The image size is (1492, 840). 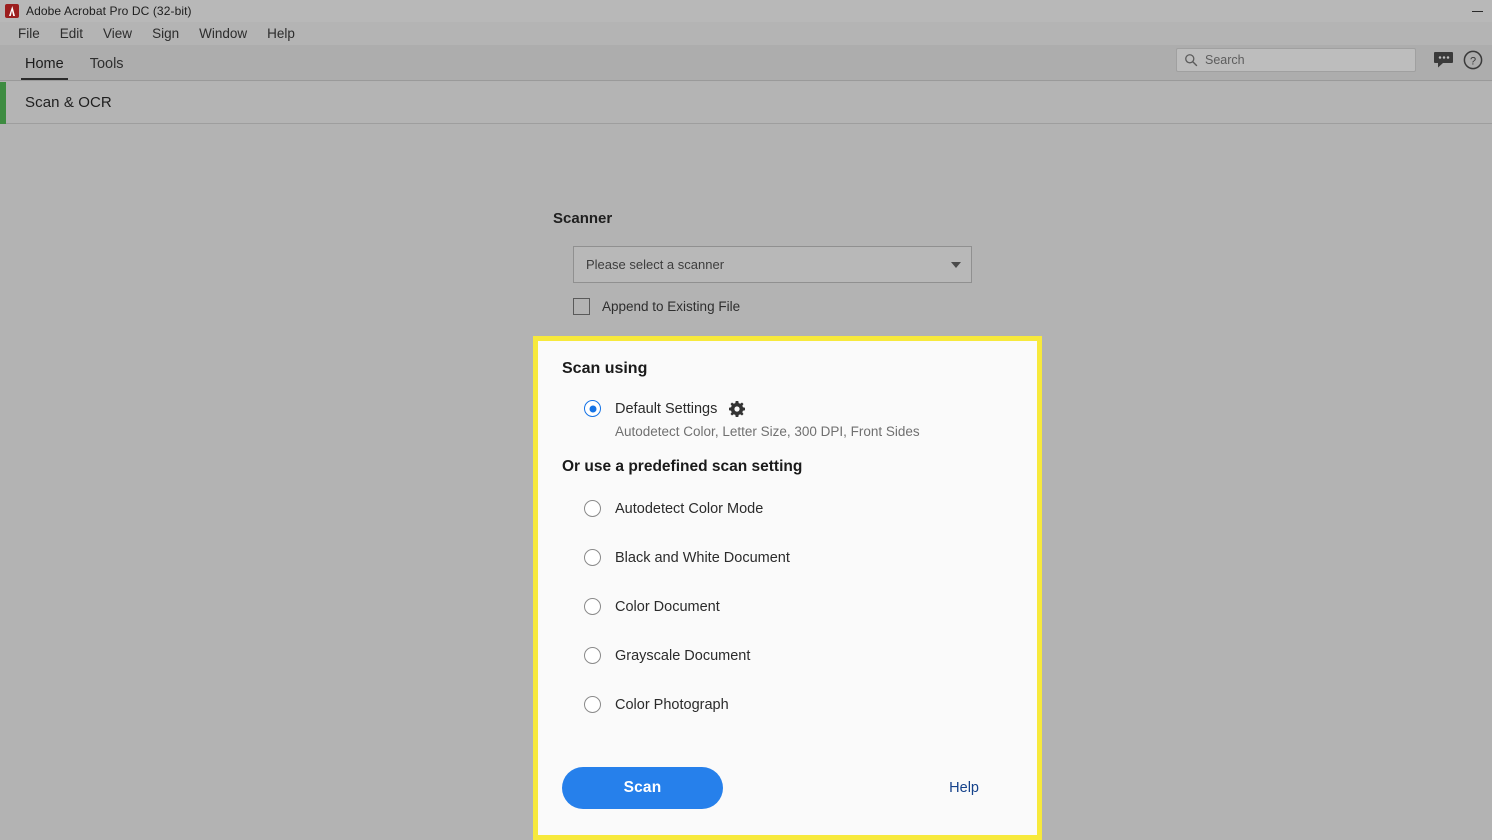 I want to click on search-box, so click(x=1296, y=60).